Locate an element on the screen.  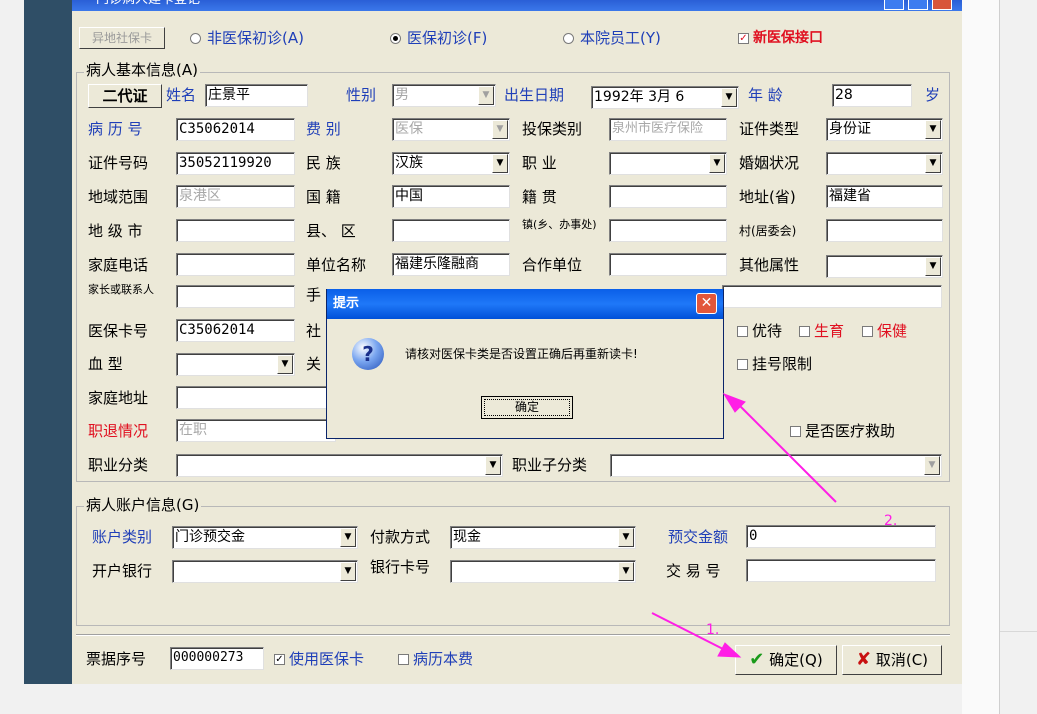
partner-field is located at coordinates (668, 264).